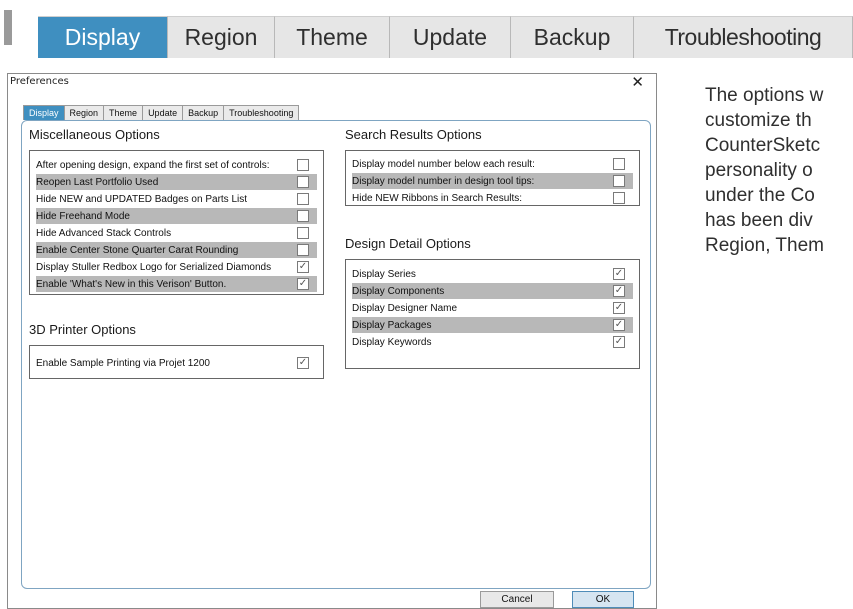 This screenshot has height=609, width=853. Describe the element at coordinates (492, 274) in the screenshot. I see `option-row: Display Series ✓` at that location.